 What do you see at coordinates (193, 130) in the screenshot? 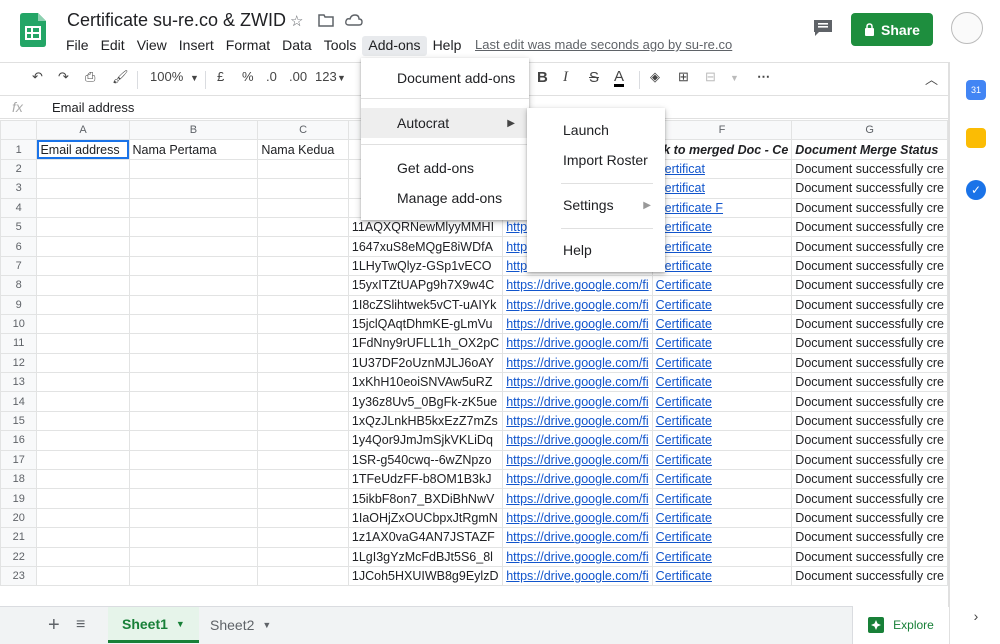
I see `column-header: B` at bounding box center [193, 130].